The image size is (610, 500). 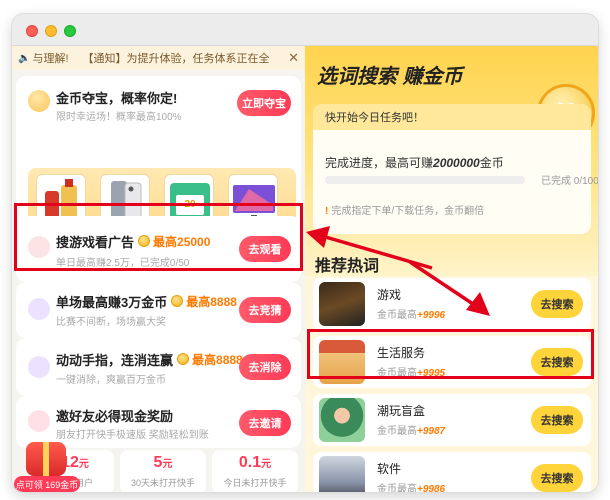 I want to click on notice-text: 【通知】为提升体验，任务体系正在全, so click(x=176, y=59).